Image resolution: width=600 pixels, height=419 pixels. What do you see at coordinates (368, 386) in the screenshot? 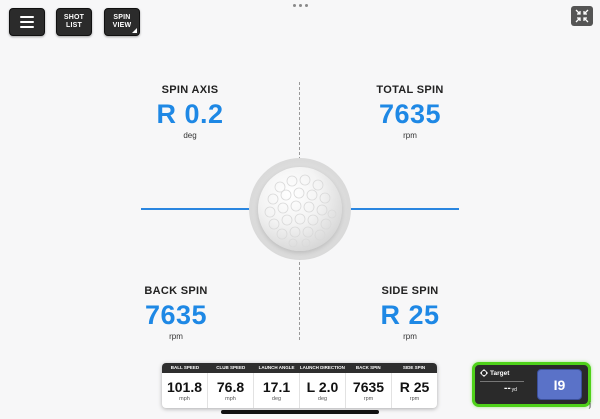
I see `stat-value: 7635` at bounding box center [368, 386].